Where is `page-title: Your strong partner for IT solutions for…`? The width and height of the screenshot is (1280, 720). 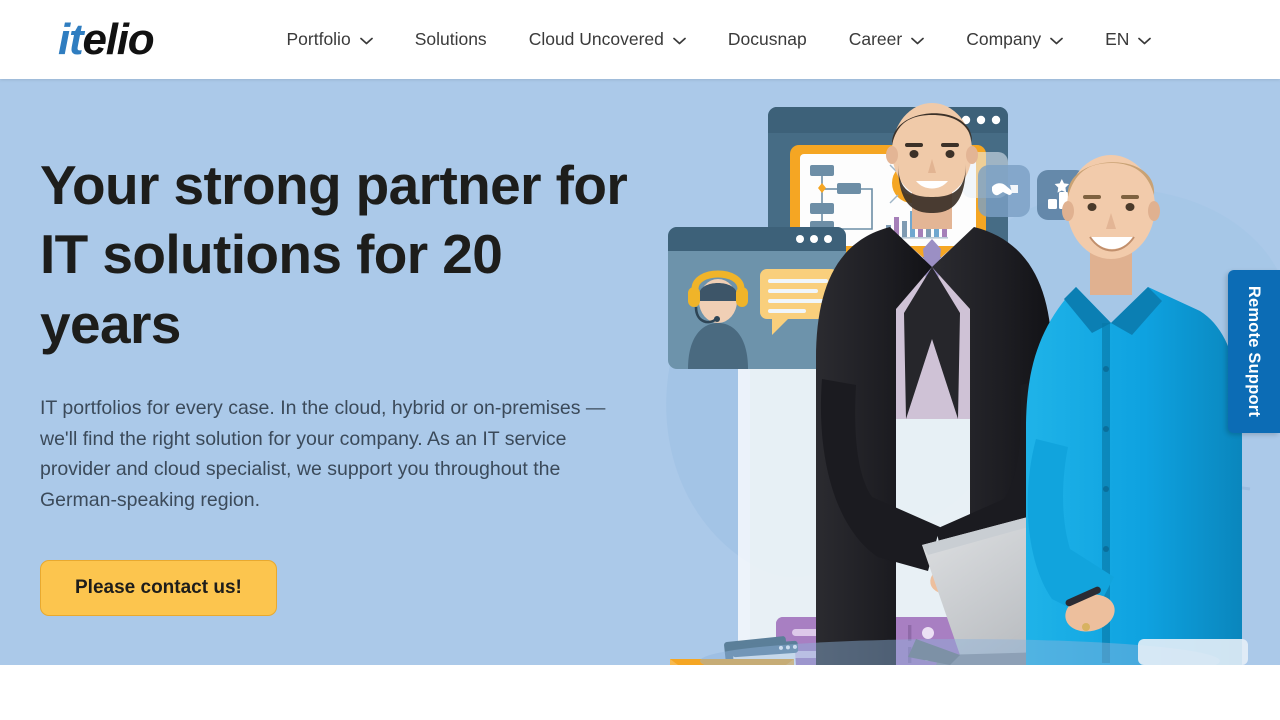
page-title: Your strong partner for IT solutions for… is located at coordinates (334, 254).